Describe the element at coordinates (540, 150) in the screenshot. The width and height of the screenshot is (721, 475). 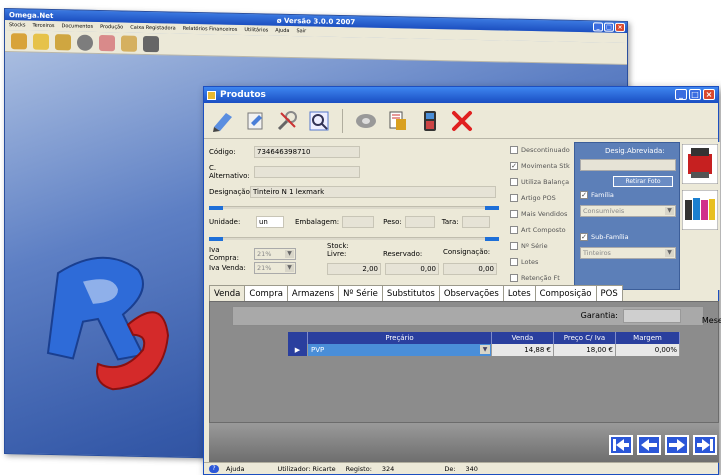
I see `checkbox-descontinuado: Descontinuado` at that location.